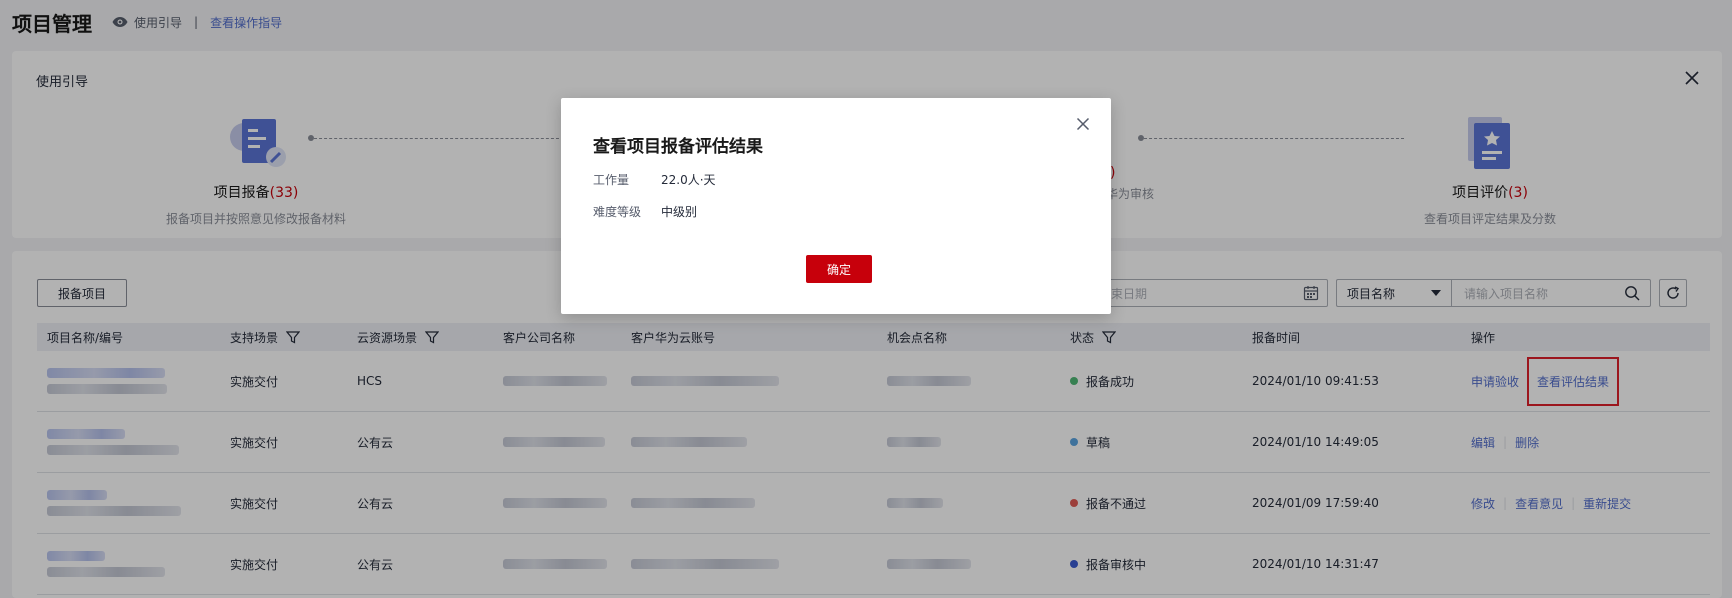  I want to click on close-icon, so click(1083, 124).